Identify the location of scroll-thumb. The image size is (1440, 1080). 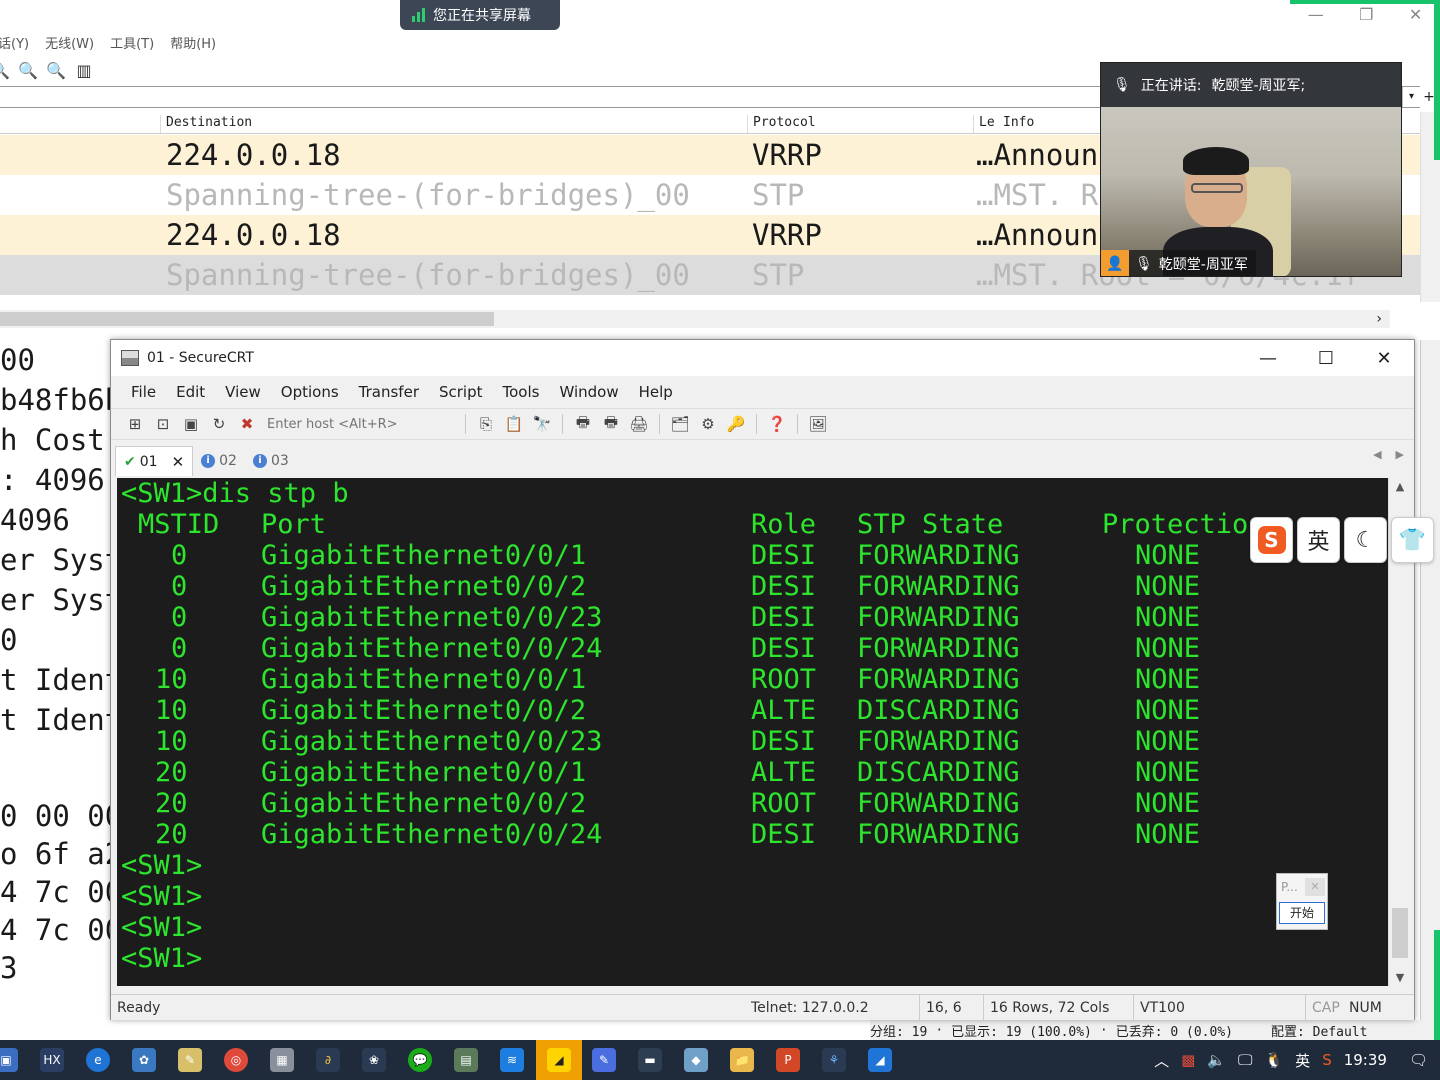
(1400, 933).